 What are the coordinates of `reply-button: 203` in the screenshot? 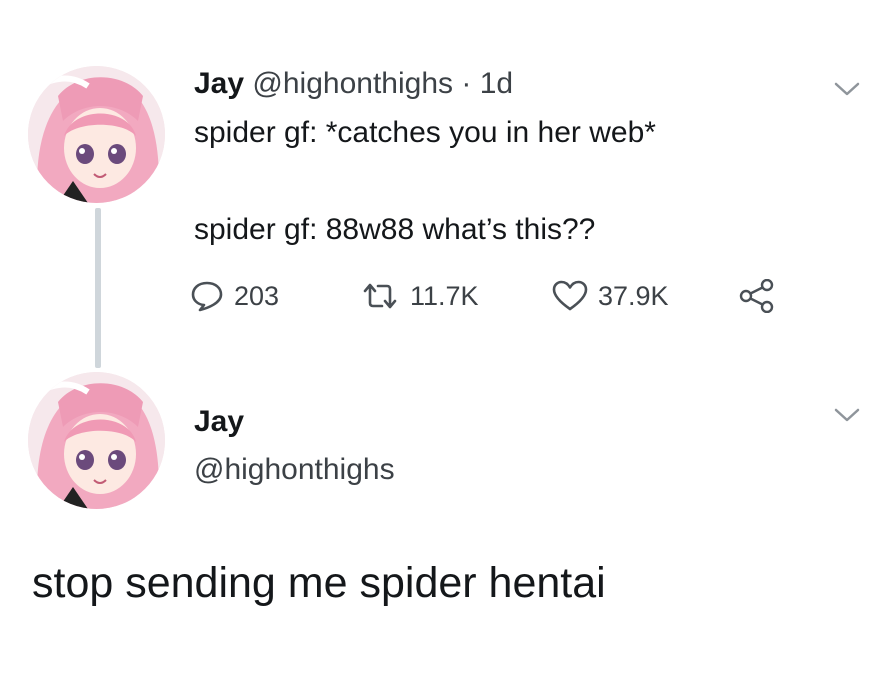 It's located at (234, 296).